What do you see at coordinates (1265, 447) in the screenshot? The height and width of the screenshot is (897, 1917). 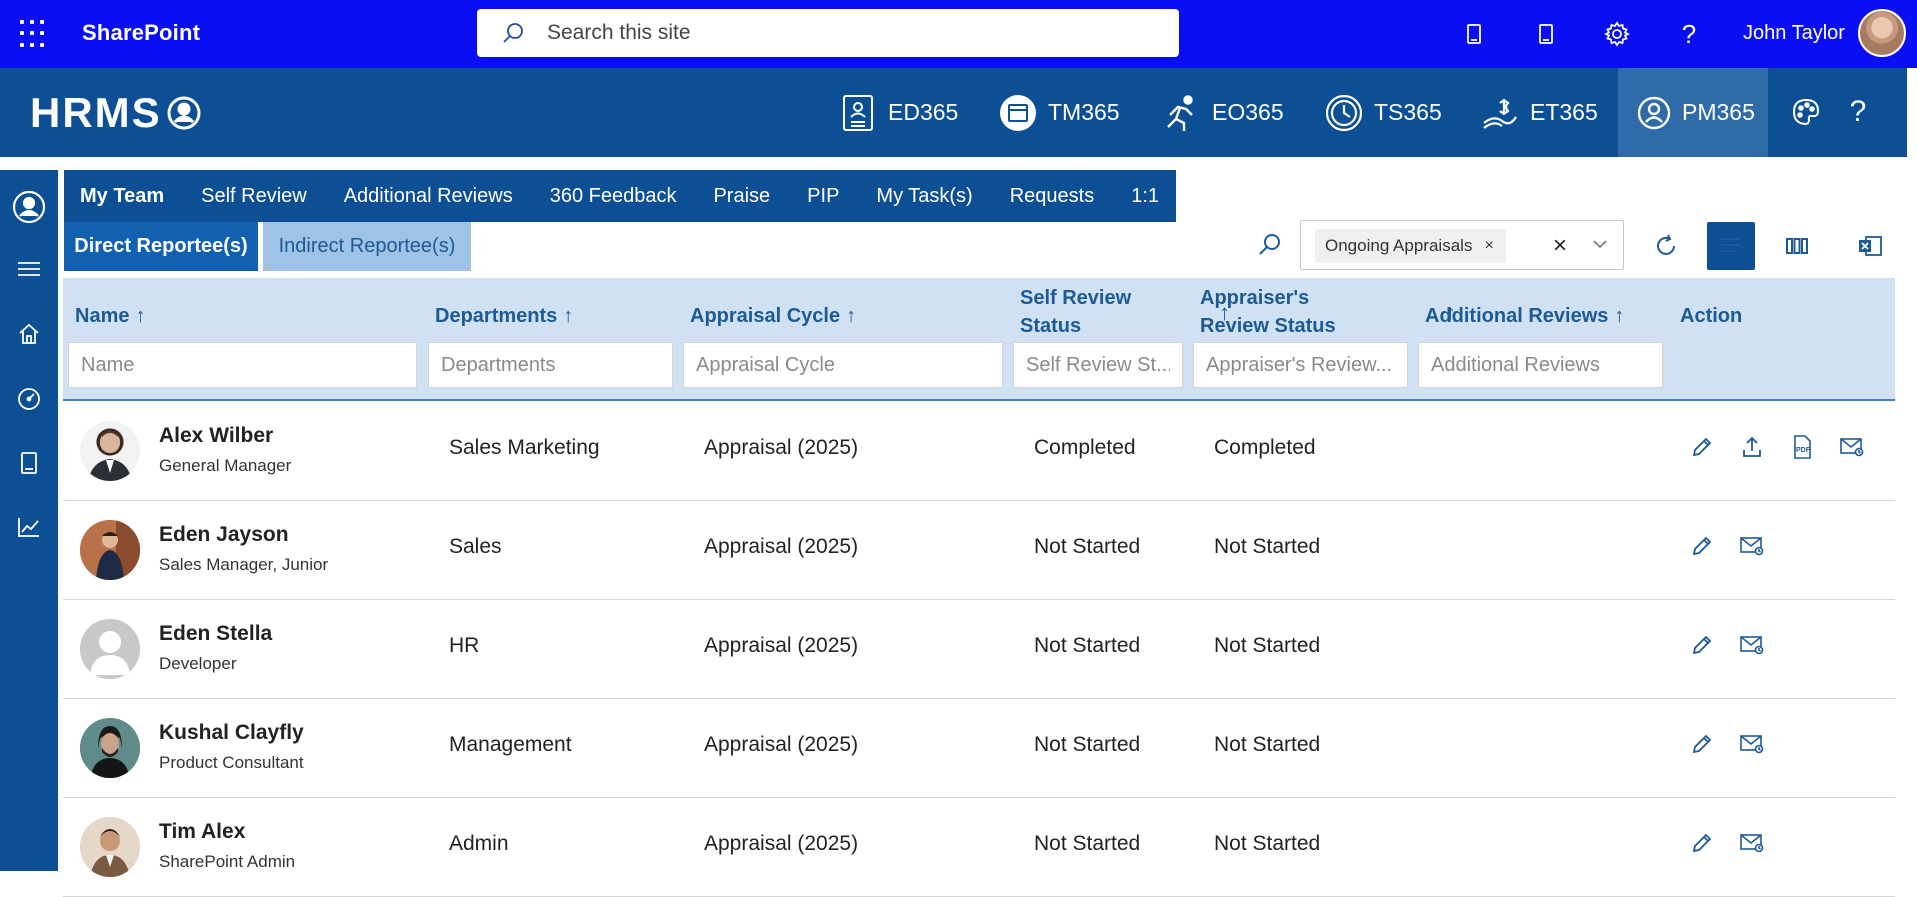 I see `appraiser-review-status-cell: Completed` at bounding box center [1265, 447].